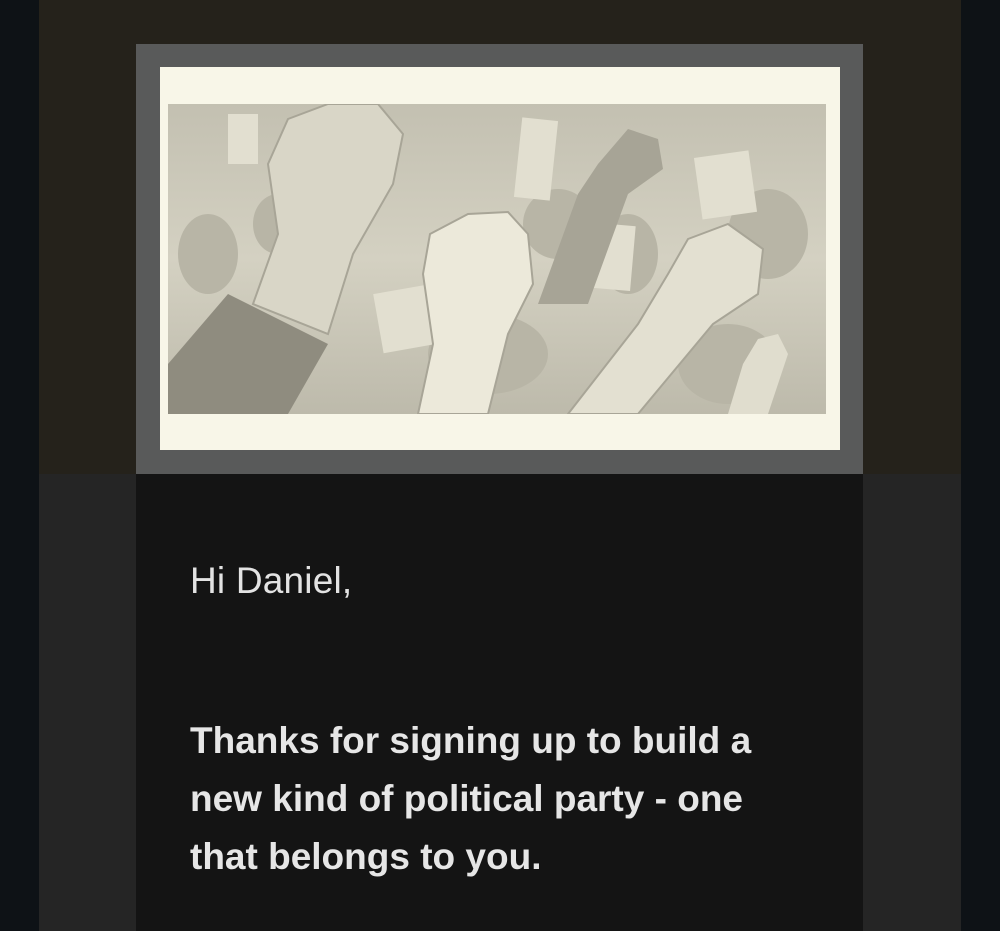  Describe the element at coordinates (271, 580) in the screenshot. I see `email-greeting: Hi Daniel,` at that location.